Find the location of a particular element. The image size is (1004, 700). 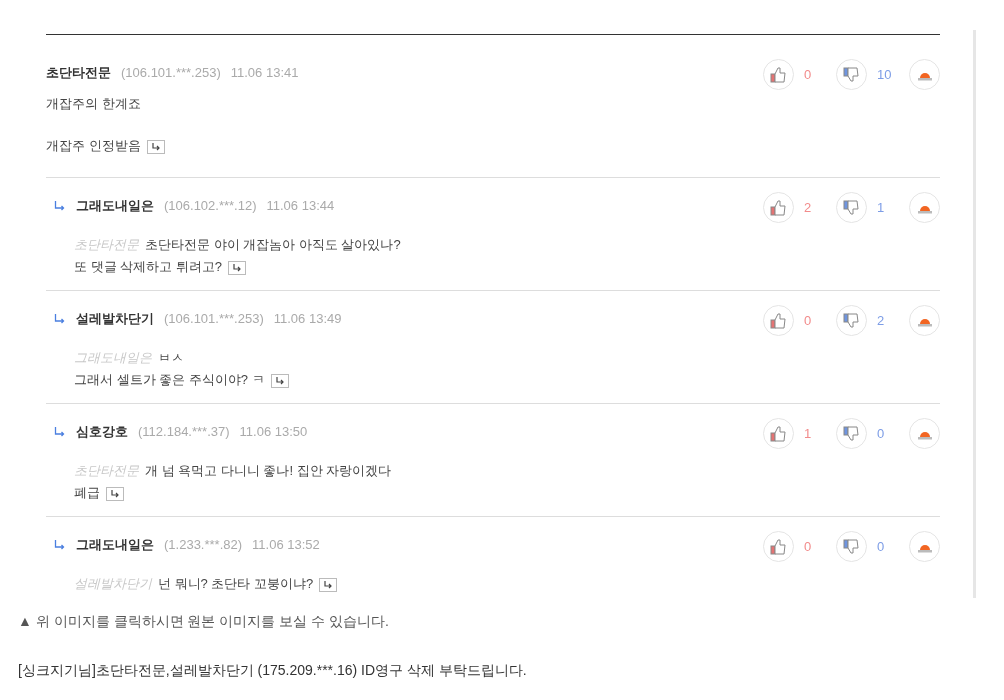

comment-text: 그래서 셀트가 좋은 주식이야? ㅋ is located at coordinates (169, 379).